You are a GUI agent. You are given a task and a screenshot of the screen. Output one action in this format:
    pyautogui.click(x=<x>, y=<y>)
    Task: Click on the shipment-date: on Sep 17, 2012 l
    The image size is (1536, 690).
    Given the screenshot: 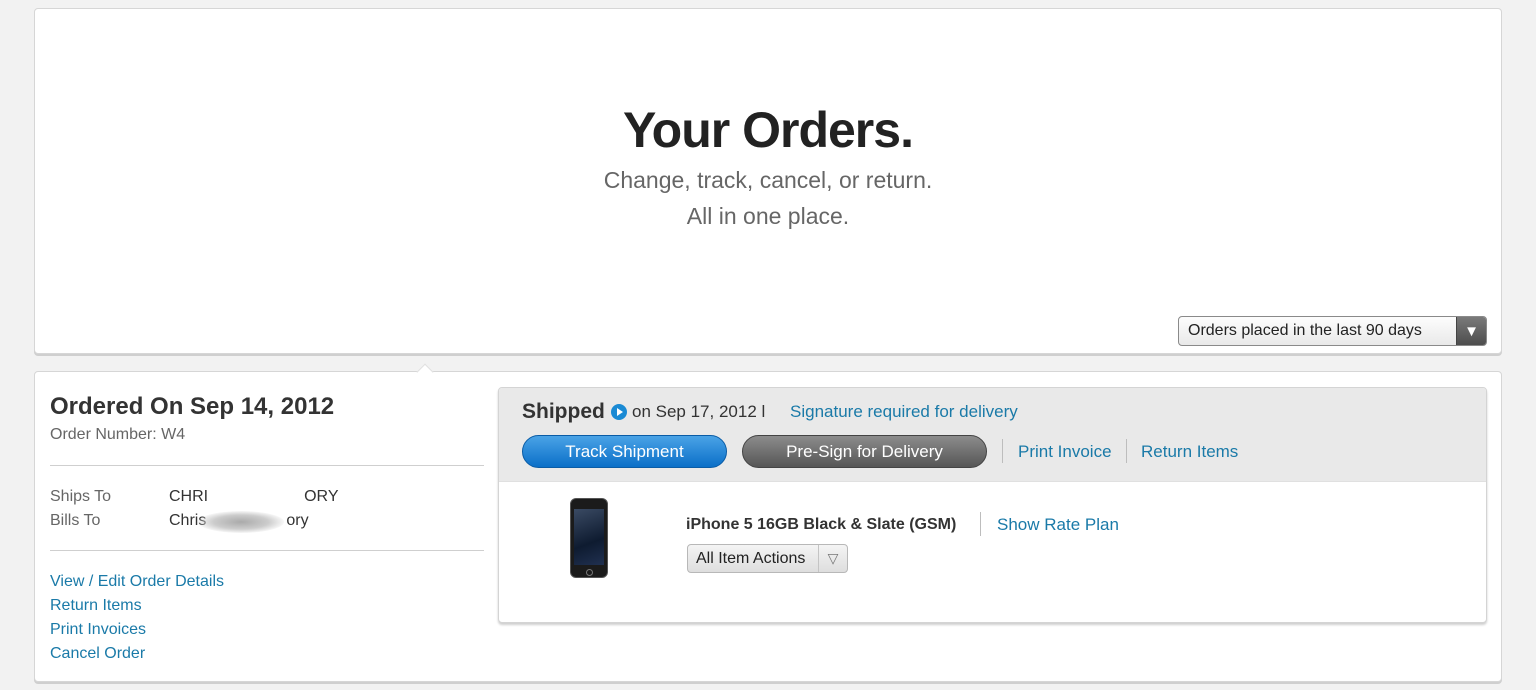 What is the action you would take?
    pyautogui.click(x=699, y=411)
    